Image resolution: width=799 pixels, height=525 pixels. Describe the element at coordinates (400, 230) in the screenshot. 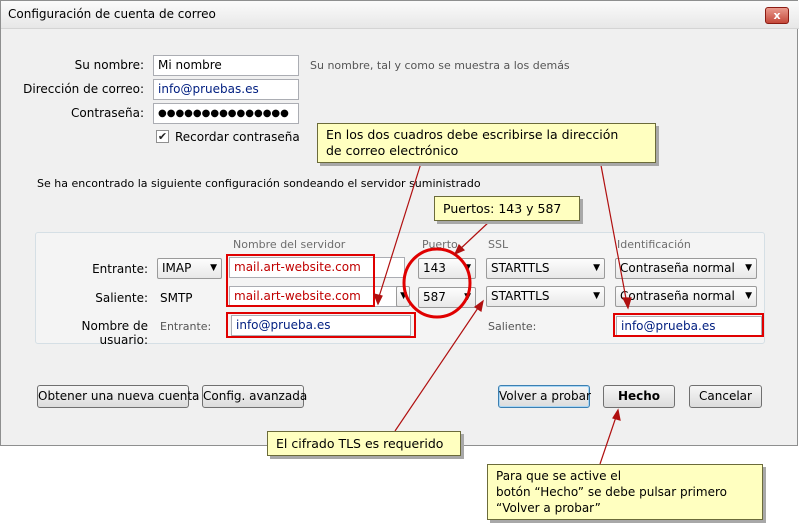

I see `email-callout-line-left` at that location.